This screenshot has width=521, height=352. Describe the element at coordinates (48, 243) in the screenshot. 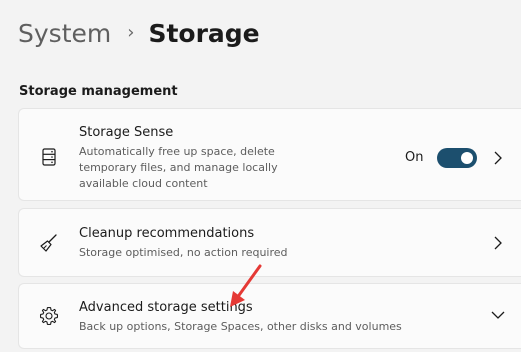

I see `broom-icon` at that location.